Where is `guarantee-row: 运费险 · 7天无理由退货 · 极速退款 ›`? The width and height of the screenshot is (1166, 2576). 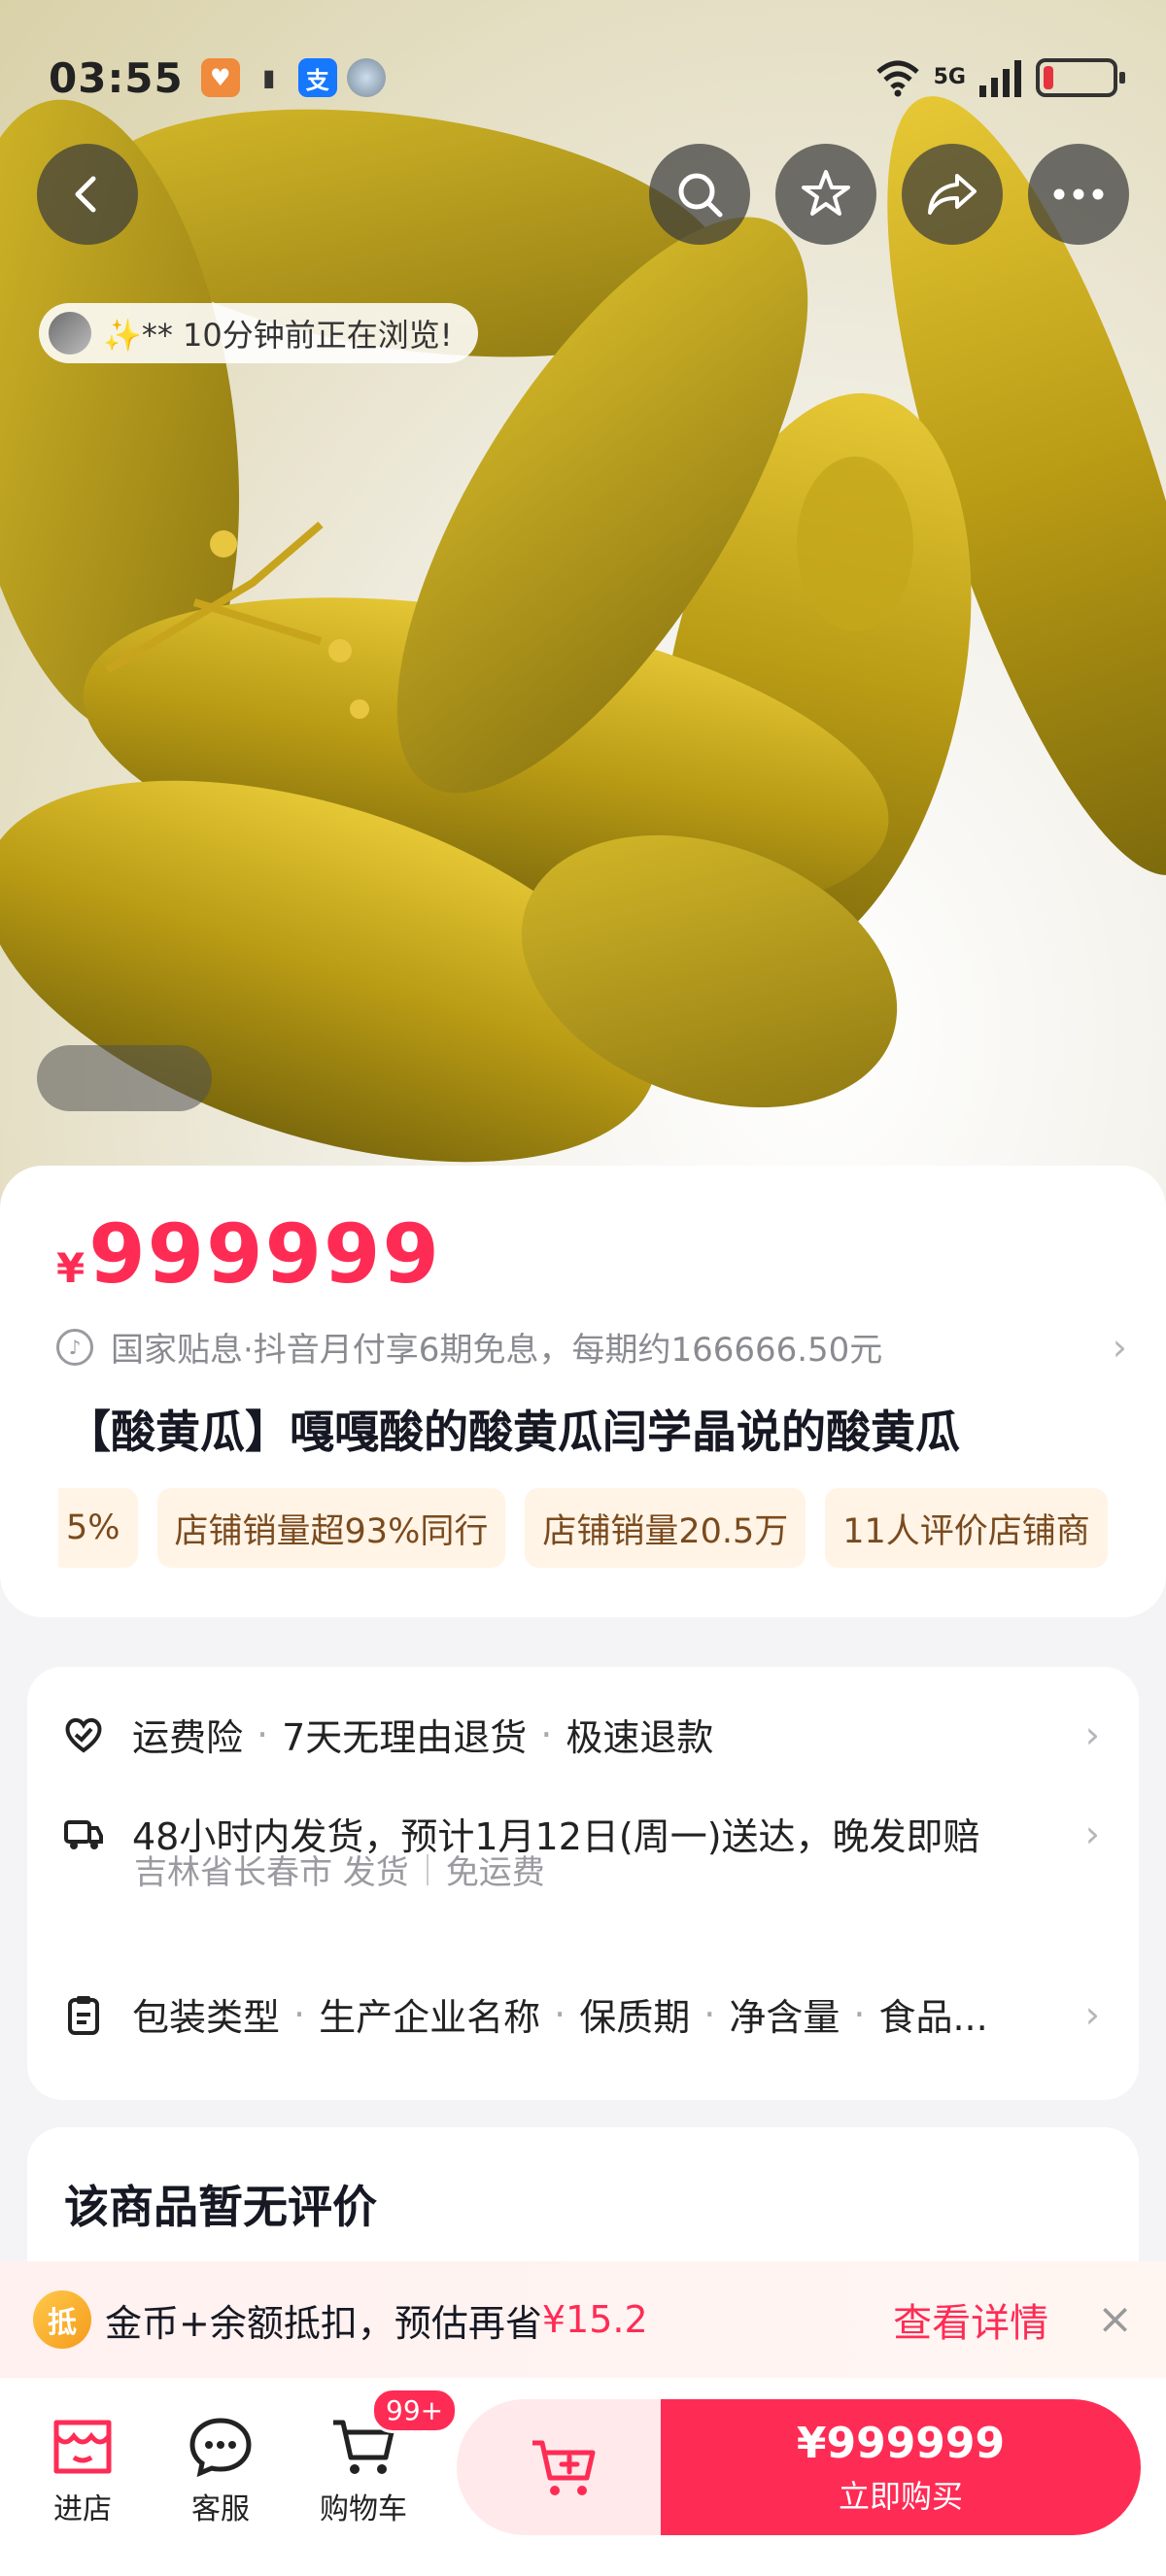
guarantee-row: 运费险 · 7天无理由退货 · 极速退款 › is located at coordinates (581, 1734).